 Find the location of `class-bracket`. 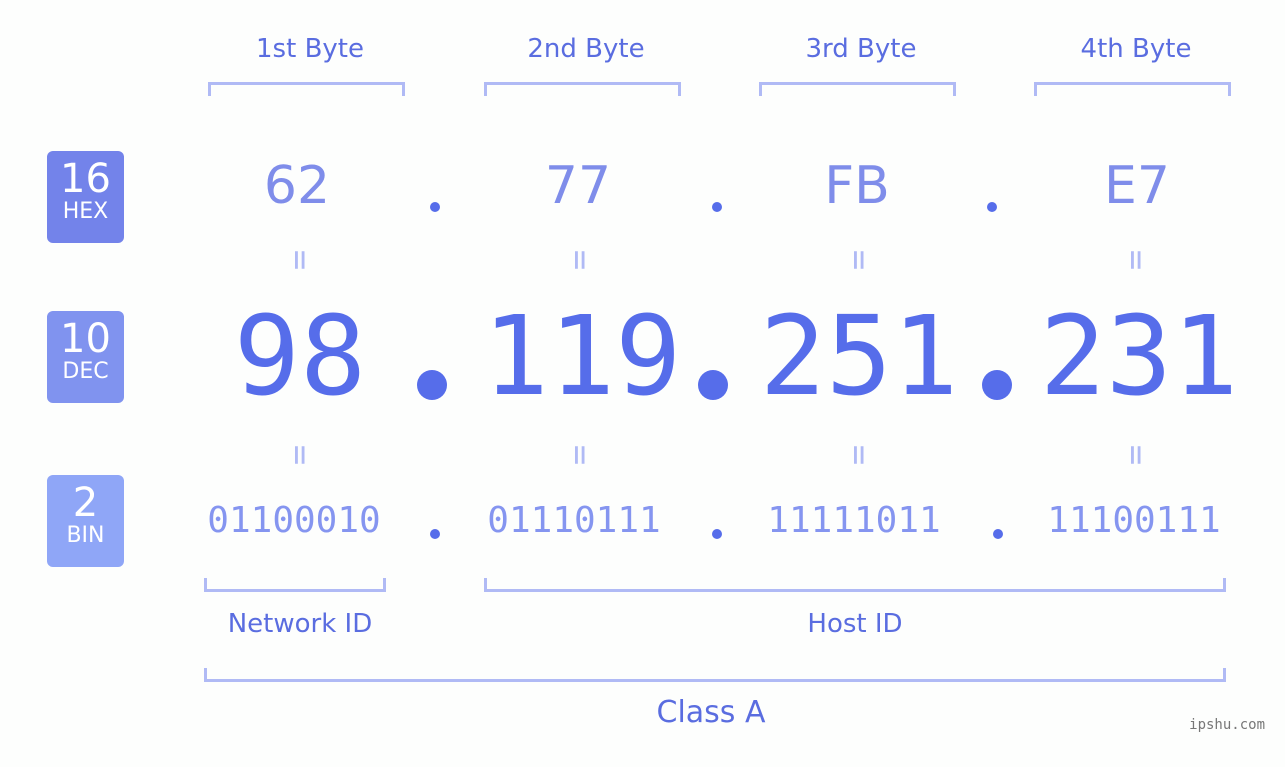

class-bracket is located at coordinates (715, 675).